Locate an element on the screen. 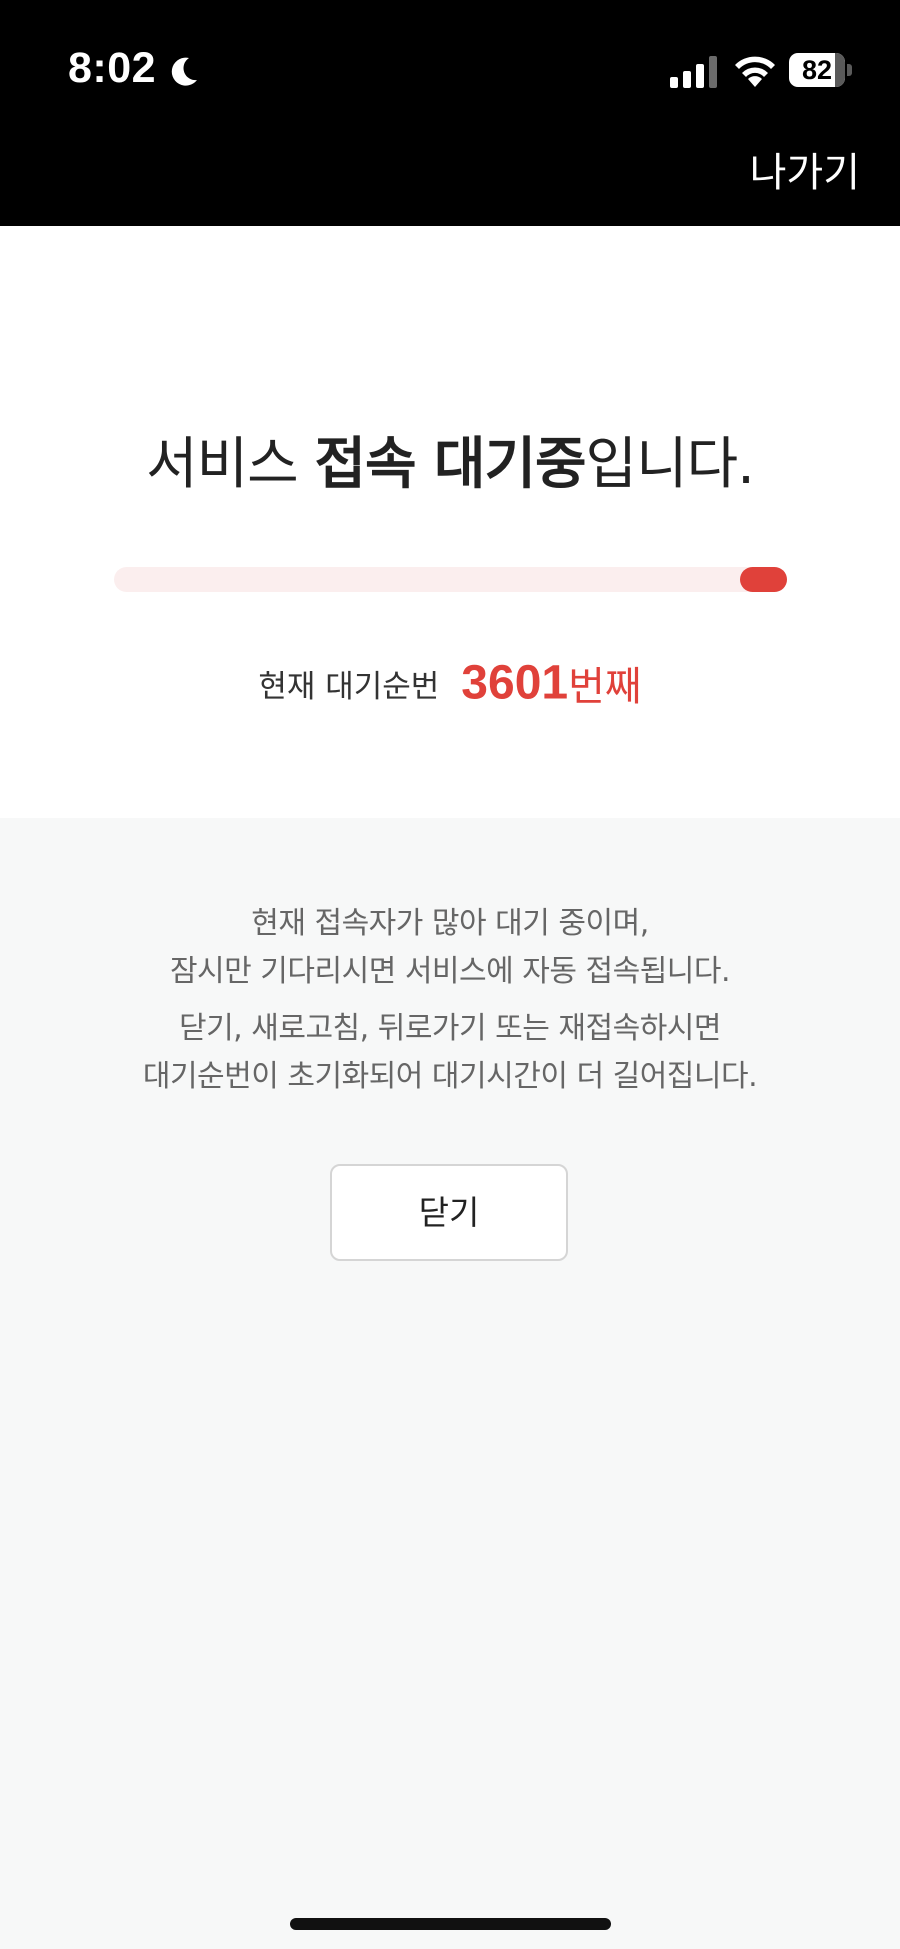 The width and height of the screenshot is (900, 1949). title-emphasis: 접속 대기중 is located at coordinates (450, 464).